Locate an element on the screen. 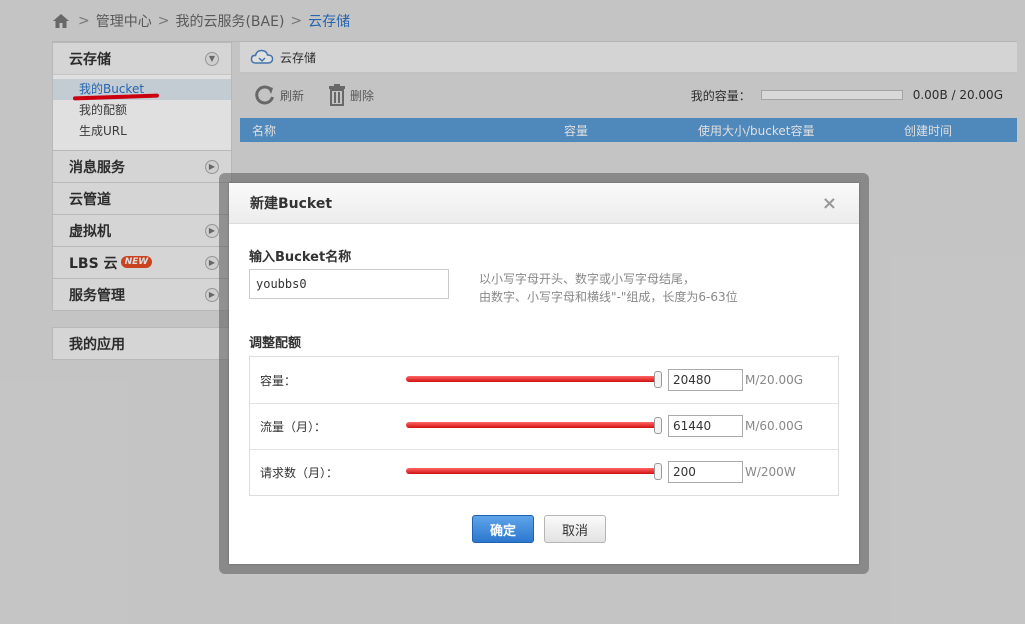  bucket-name-label: 输入Bucket名称 is located at coordinates (300, 257).